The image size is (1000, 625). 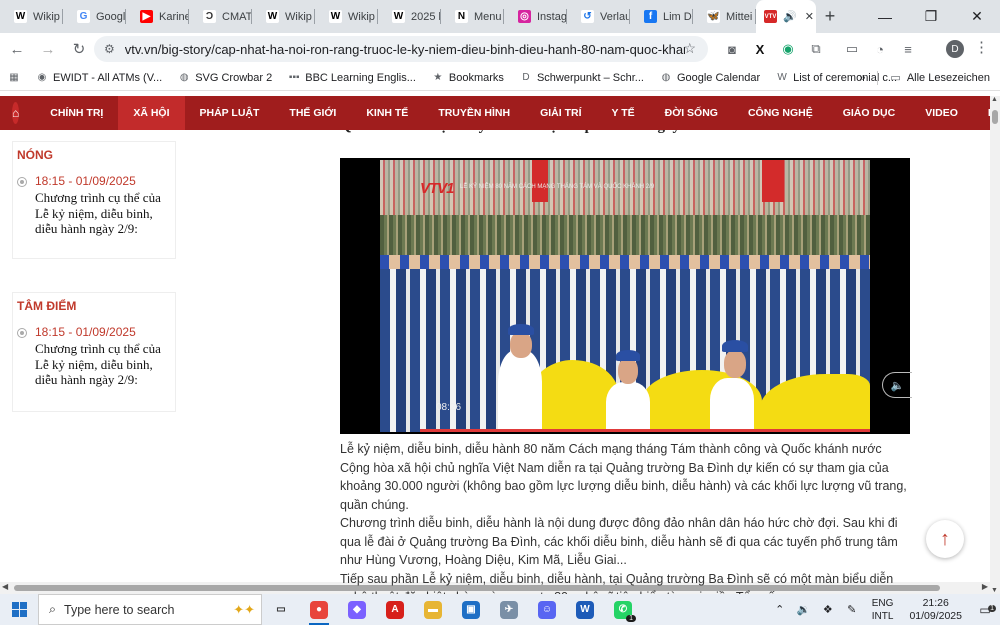 I want to click on close-tab-icon: ✕, so click(x=809, y=16).